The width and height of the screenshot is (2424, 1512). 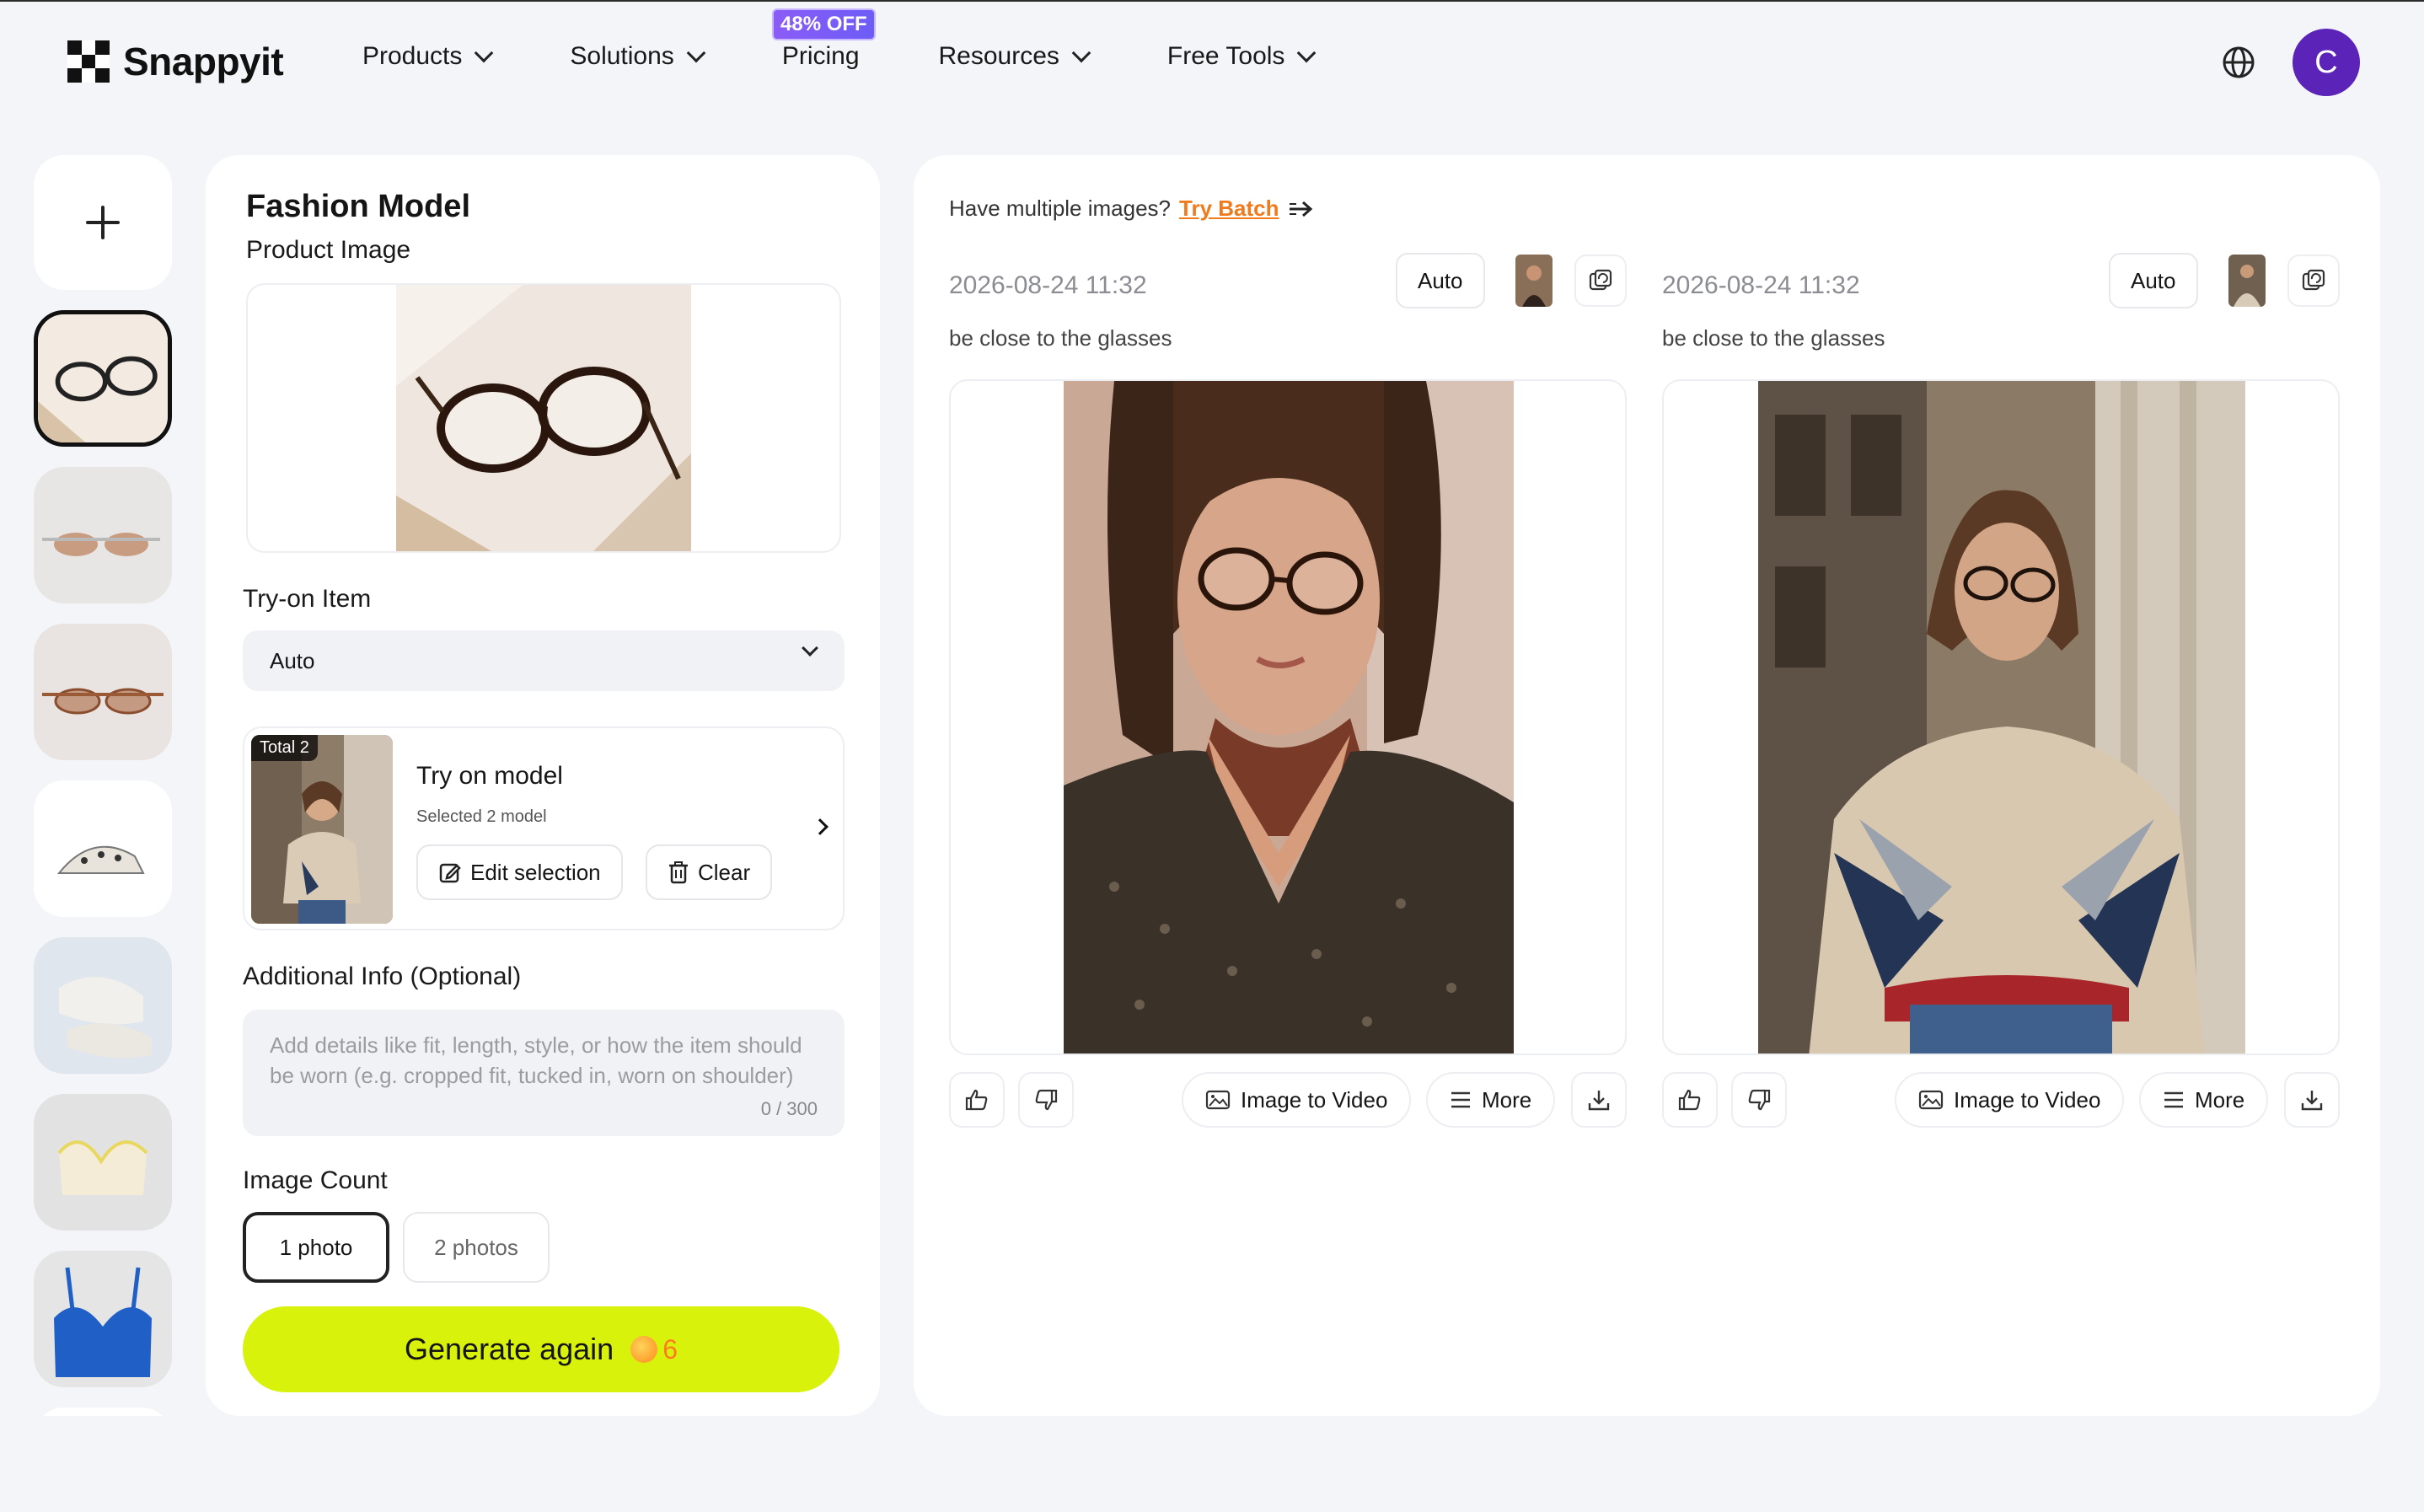 What do you see at coordinates (103, 1162) in the screenshot?
I see `history-thumb-bra-beige` at bounding box center [103, 1162].